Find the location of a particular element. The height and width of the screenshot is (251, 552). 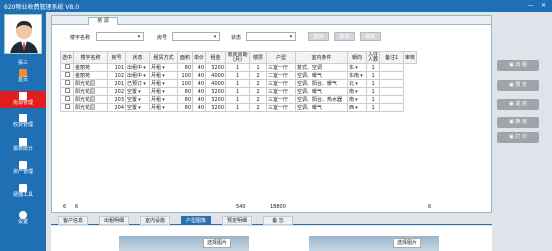

col-header: 单价 is located at coordinates (199, 57).